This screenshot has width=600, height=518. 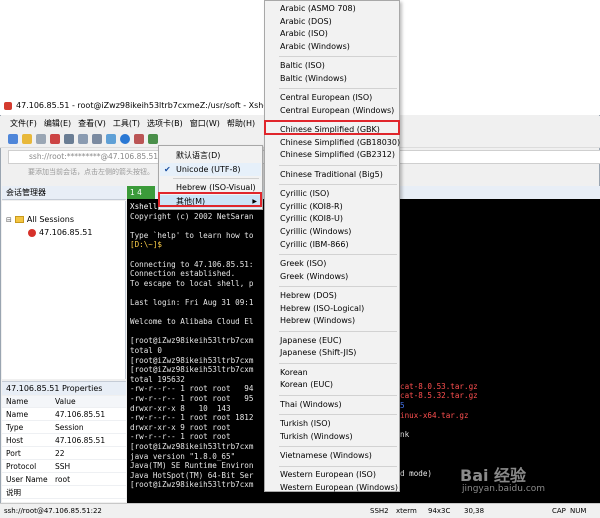 What do you see at coordinates (136, 192) in the screenshot?
I see `session-tab-label: 1 4` at bounding box center [136, 192].